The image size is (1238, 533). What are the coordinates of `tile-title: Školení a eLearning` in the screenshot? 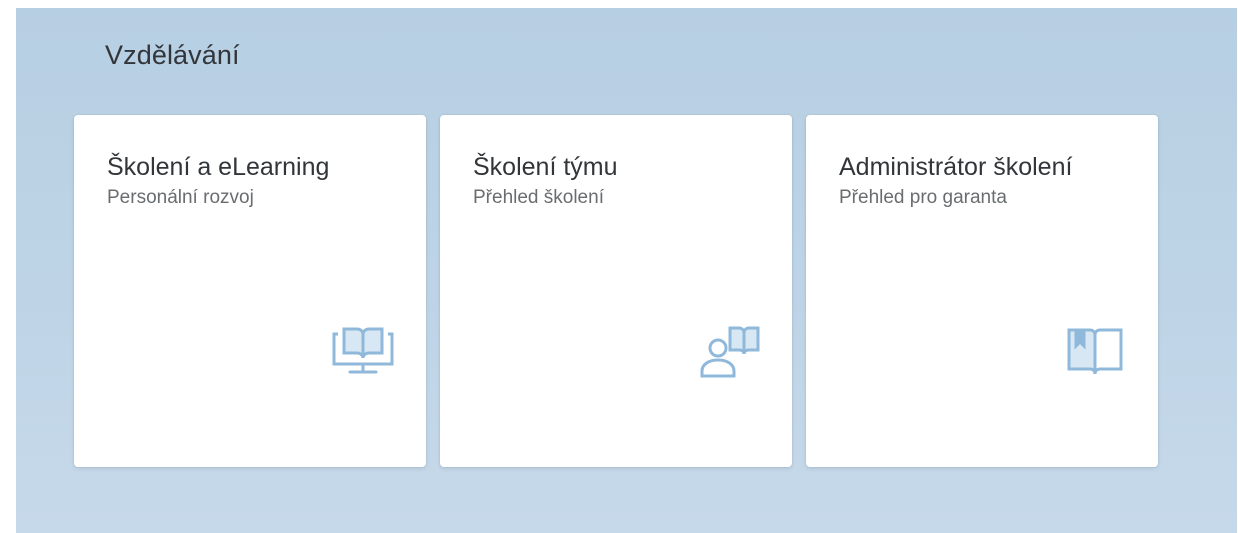 It's located at (218, 167).